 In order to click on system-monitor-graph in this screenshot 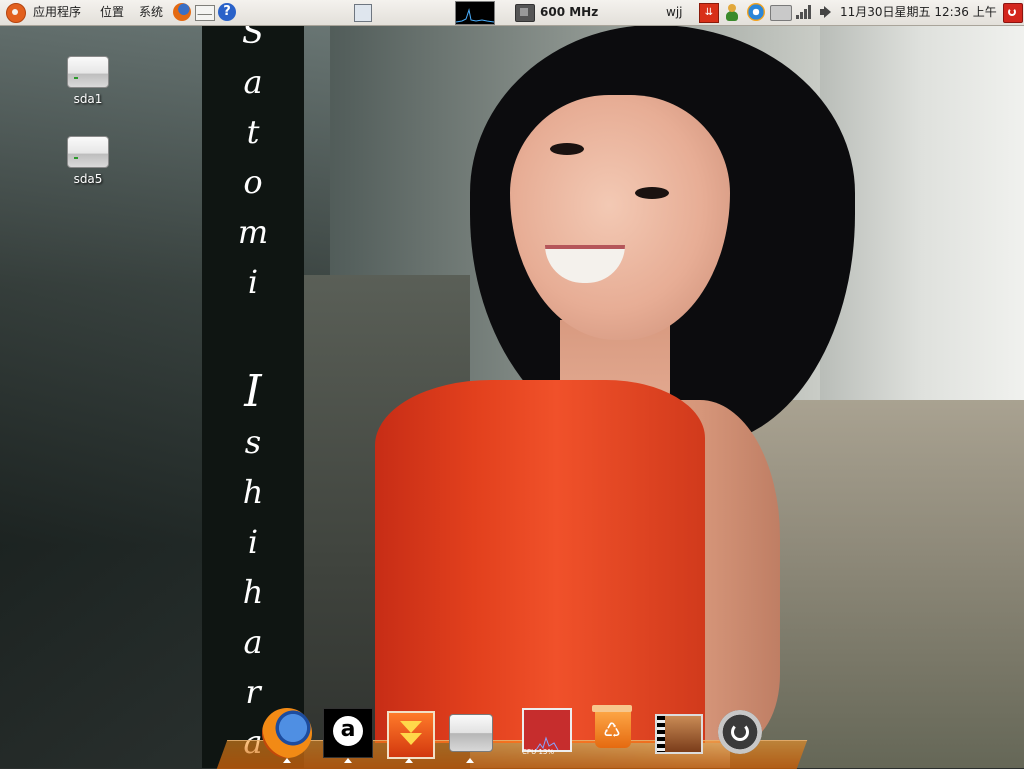, I will do `click(475, 13)`.